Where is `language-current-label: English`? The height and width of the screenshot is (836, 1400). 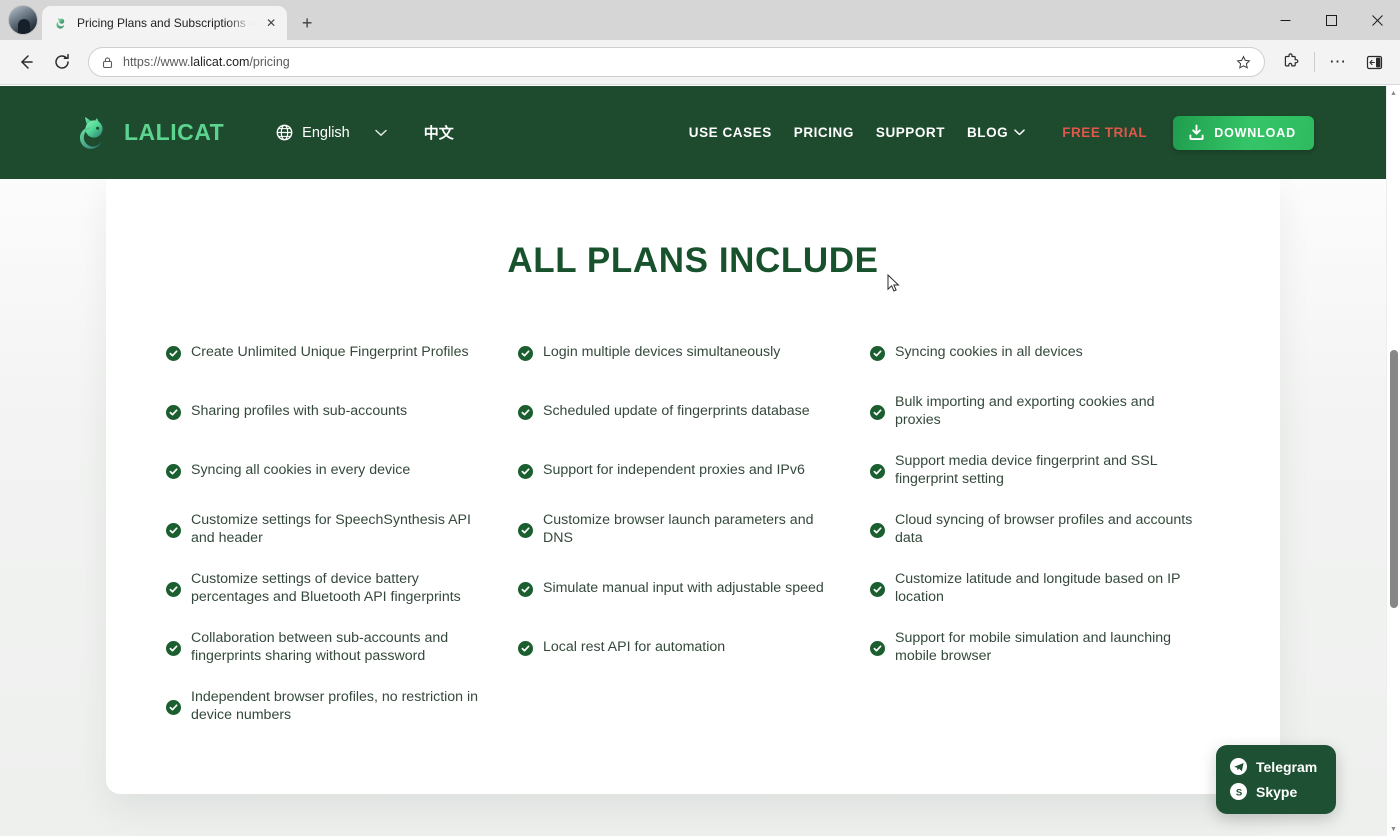 language-current-label: English is located at coordinates (326, 132).